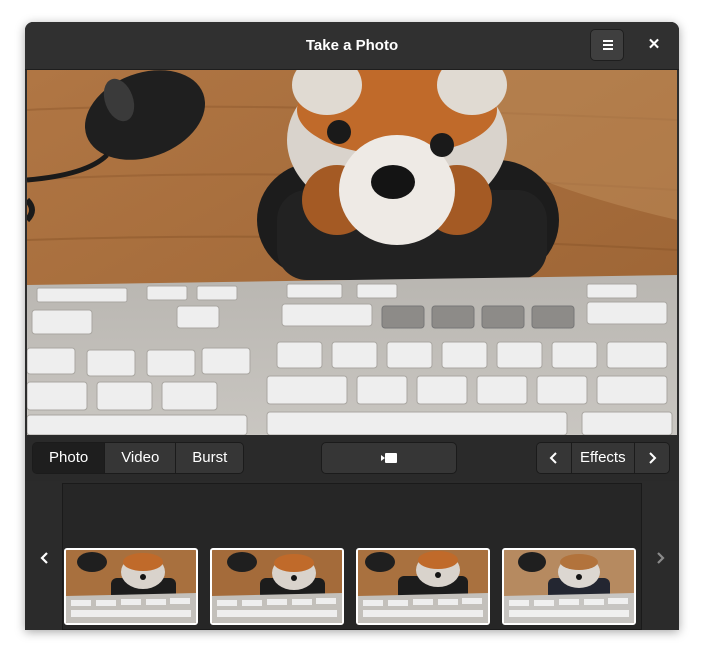 The image size is (704, 659). What do you see at coordinates (607, 45) in the screenshot?
I see `menu-button` at bounding box center [607, 45].